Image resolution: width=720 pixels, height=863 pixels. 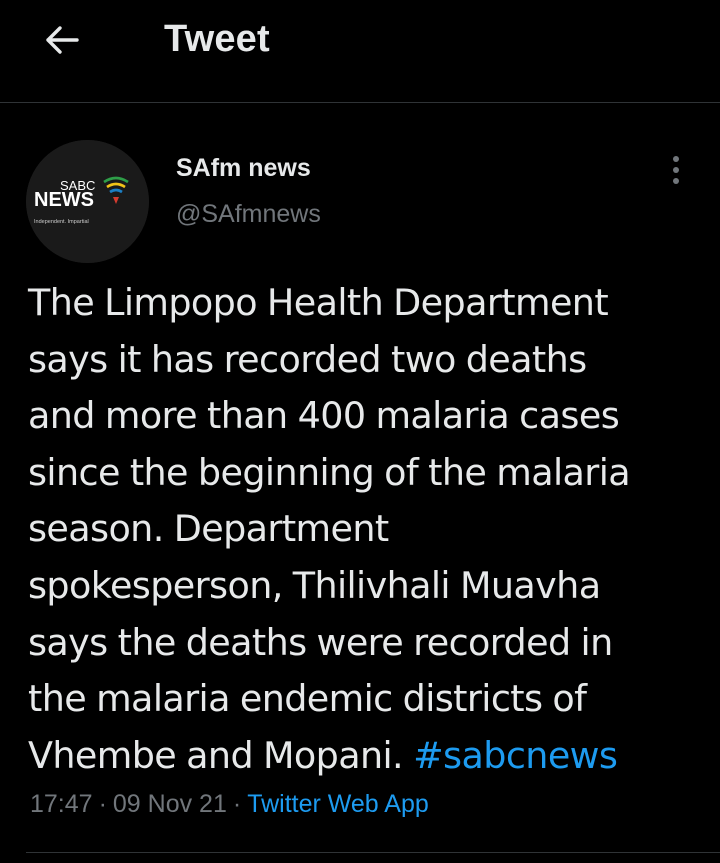 I want to click on tweet-line: spokesperson, Thilivhali Muavha, so click(x=314, y=585).